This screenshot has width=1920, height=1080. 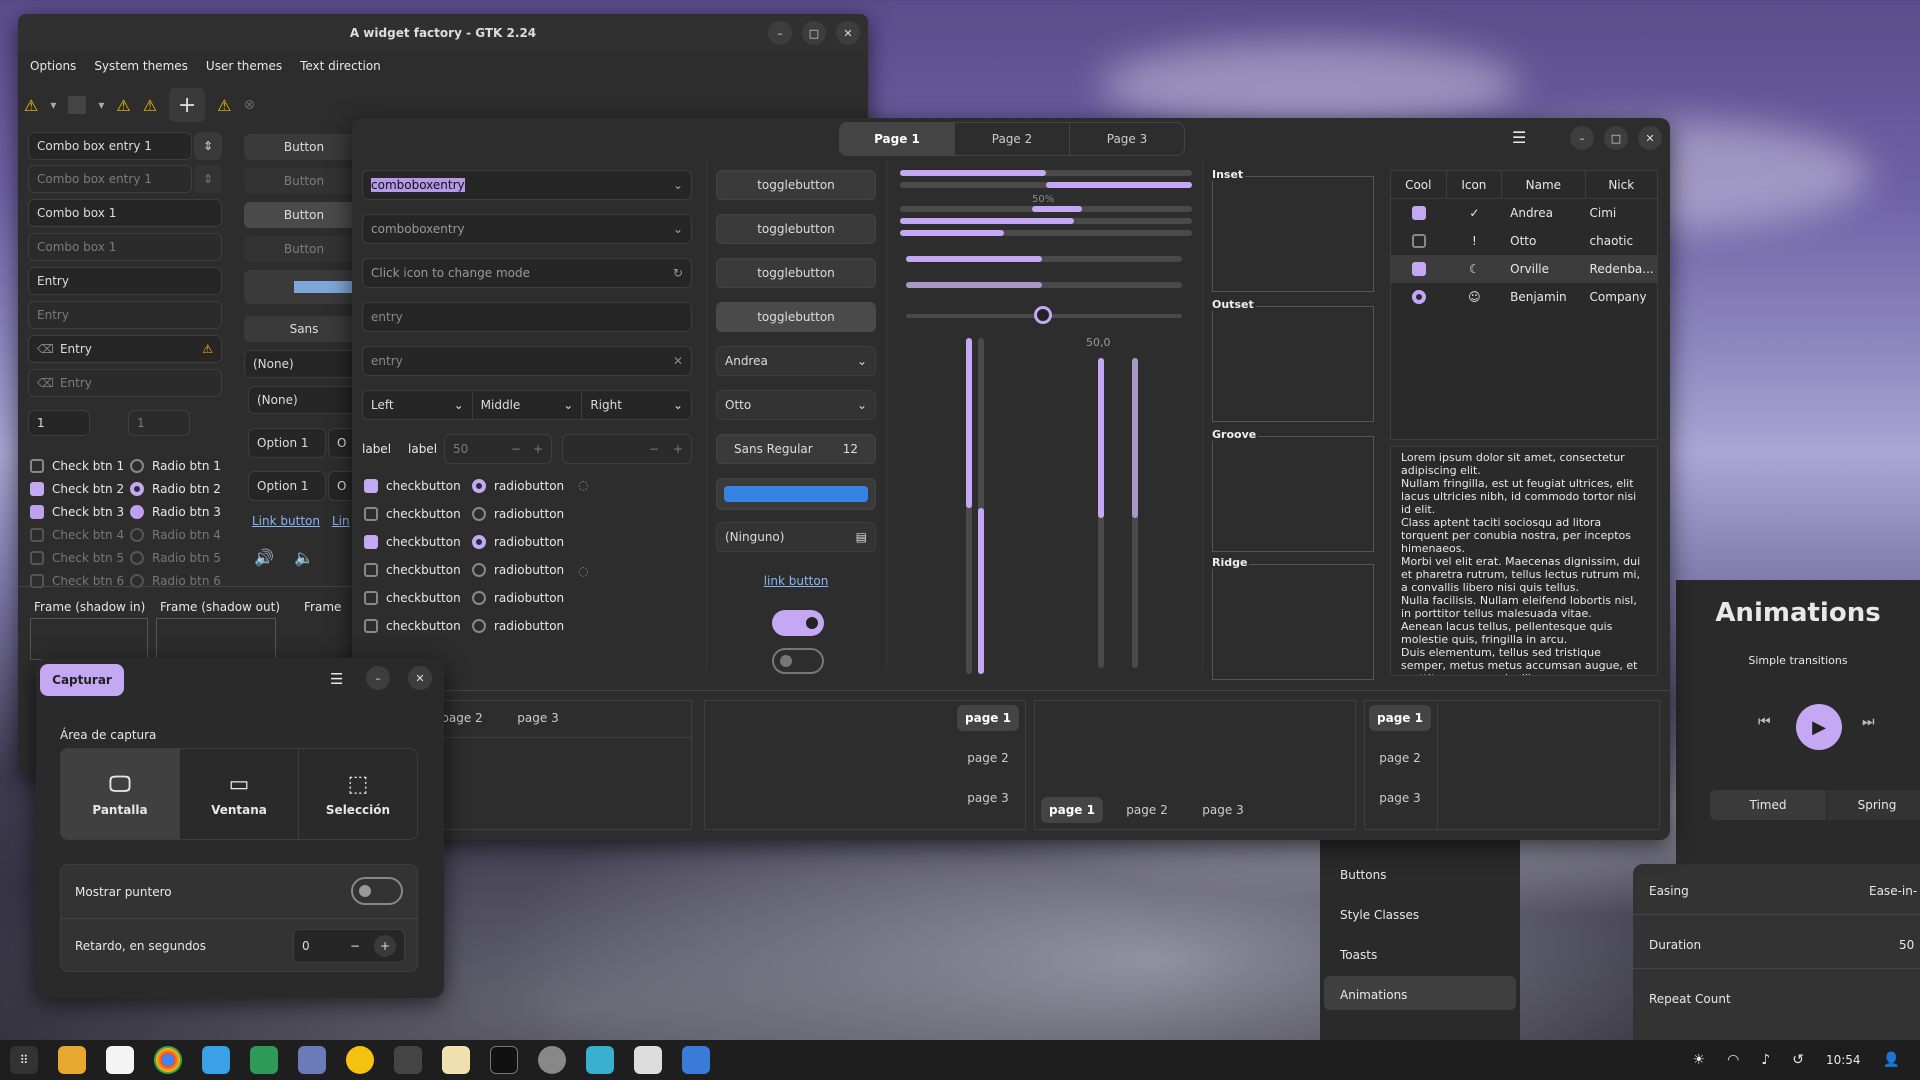 What do you see at coordinates (678, 273) in the screenshot?
I see `refresh-icon: ↻` at bounding box center [678, 273].